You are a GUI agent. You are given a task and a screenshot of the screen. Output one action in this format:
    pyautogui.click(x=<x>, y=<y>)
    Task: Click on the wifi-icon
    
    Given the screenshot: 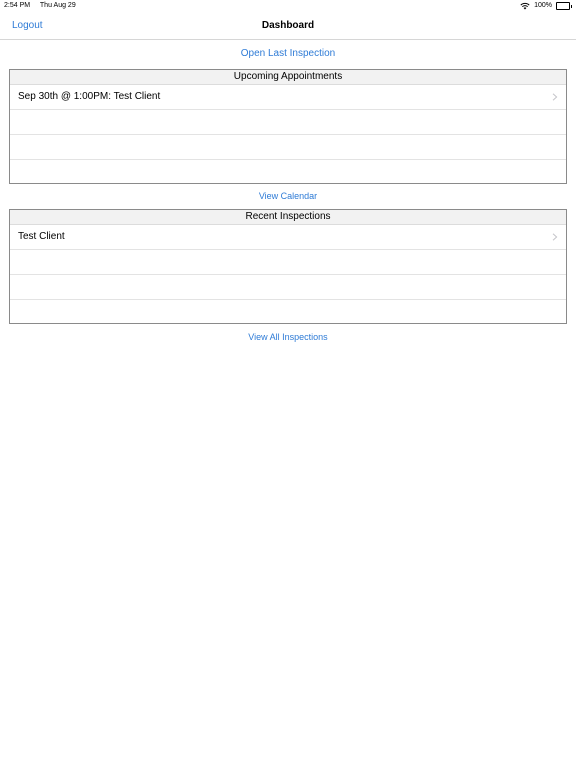 What is the action you would take?
    pyautogui.click(x=525, y=6)
    